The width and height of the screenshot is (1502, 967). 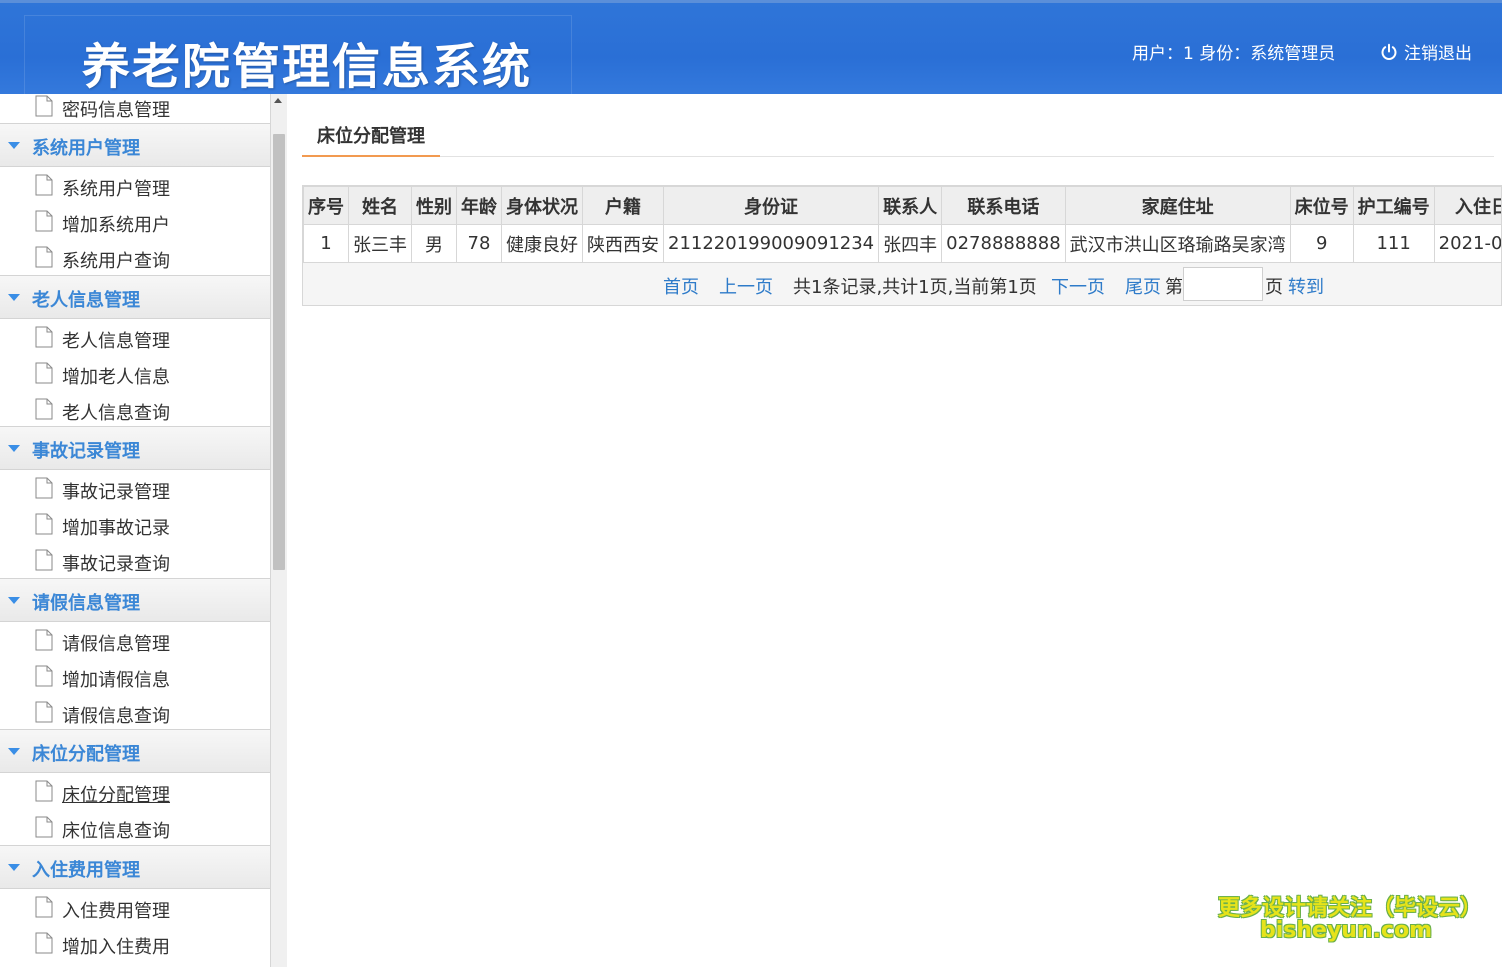 What do you see at coordinates (479, 243) in the screenshot?
I see `table-cell: 78` at bounding box center [479, 243].